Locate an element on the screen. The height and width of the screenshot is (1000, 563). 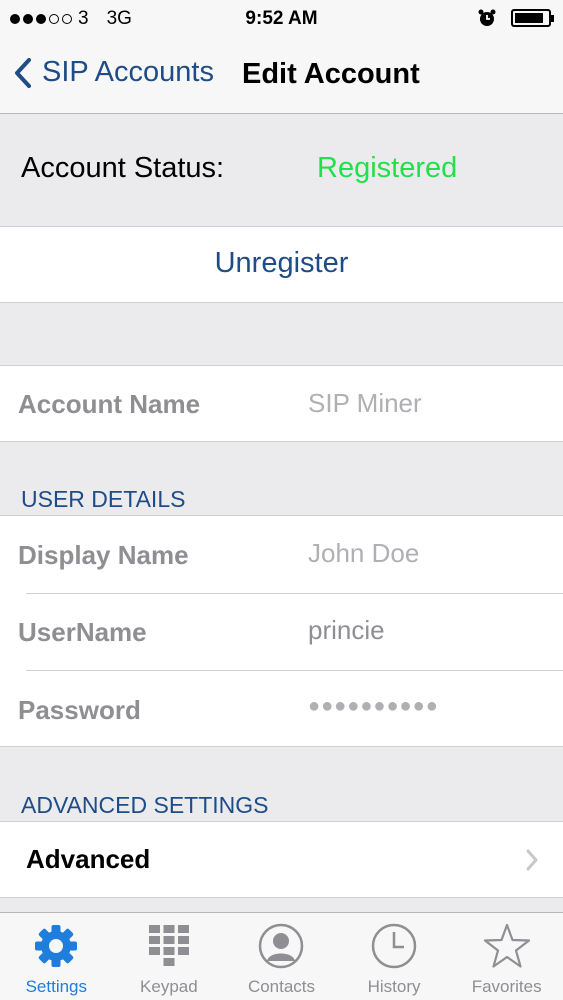
tab-keypad: Keypad is located at coordinates (169, 956).